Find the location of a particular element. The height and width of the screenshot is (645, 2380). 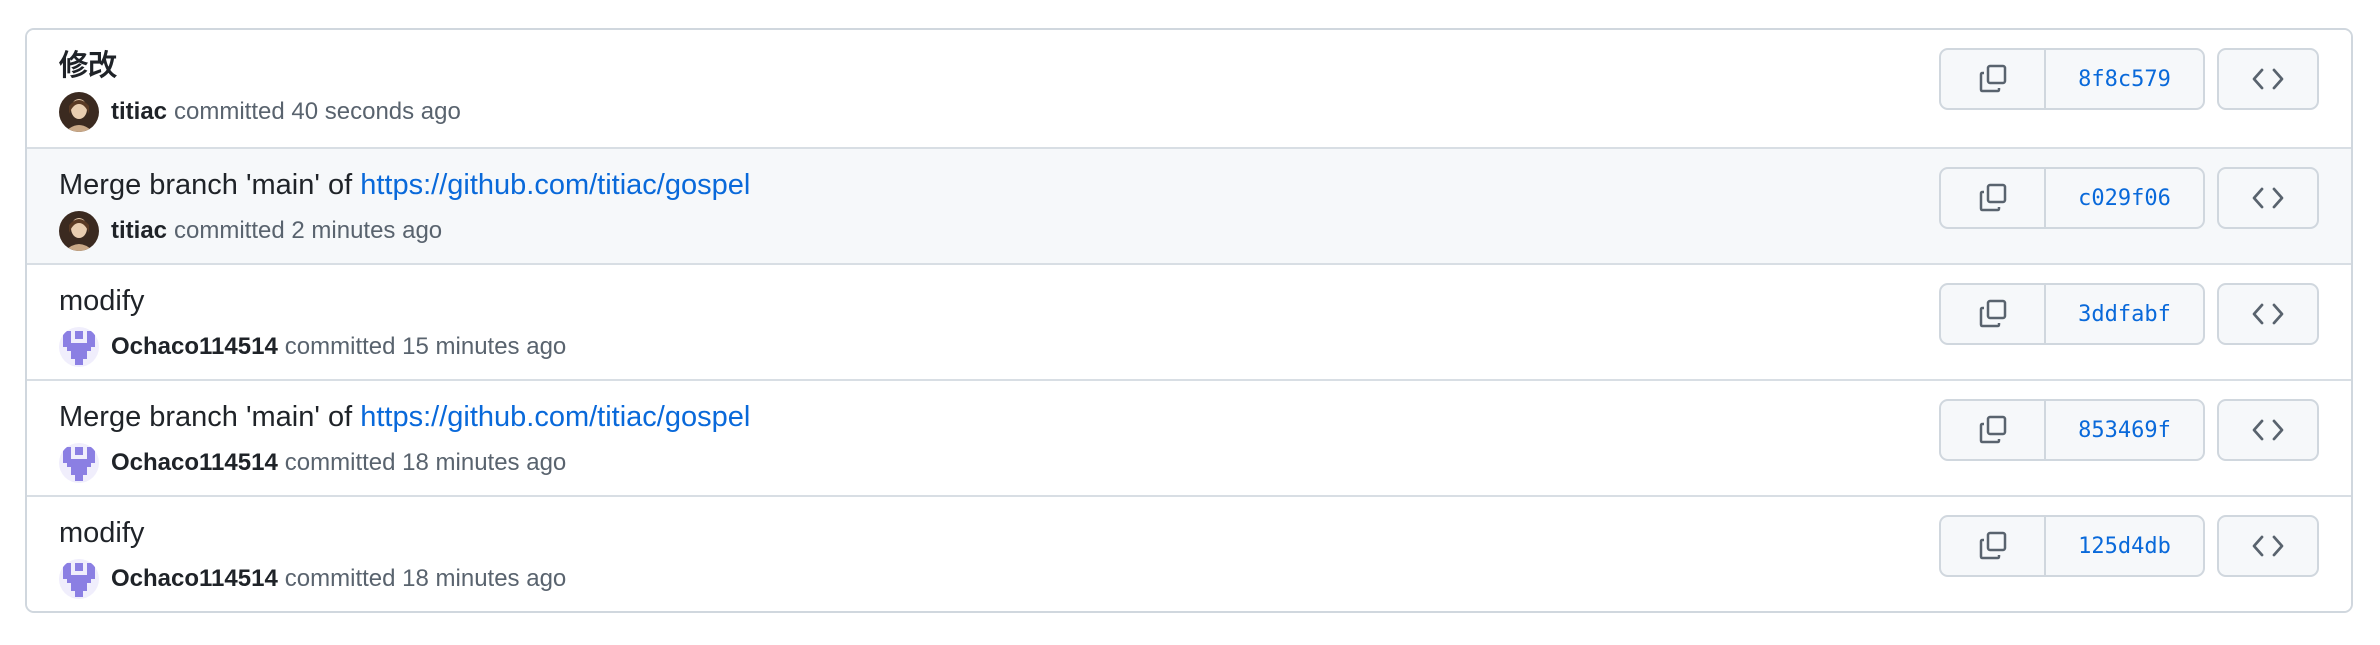

commit-time: committed 15 minutes ago is located at coordinates (425, 347).